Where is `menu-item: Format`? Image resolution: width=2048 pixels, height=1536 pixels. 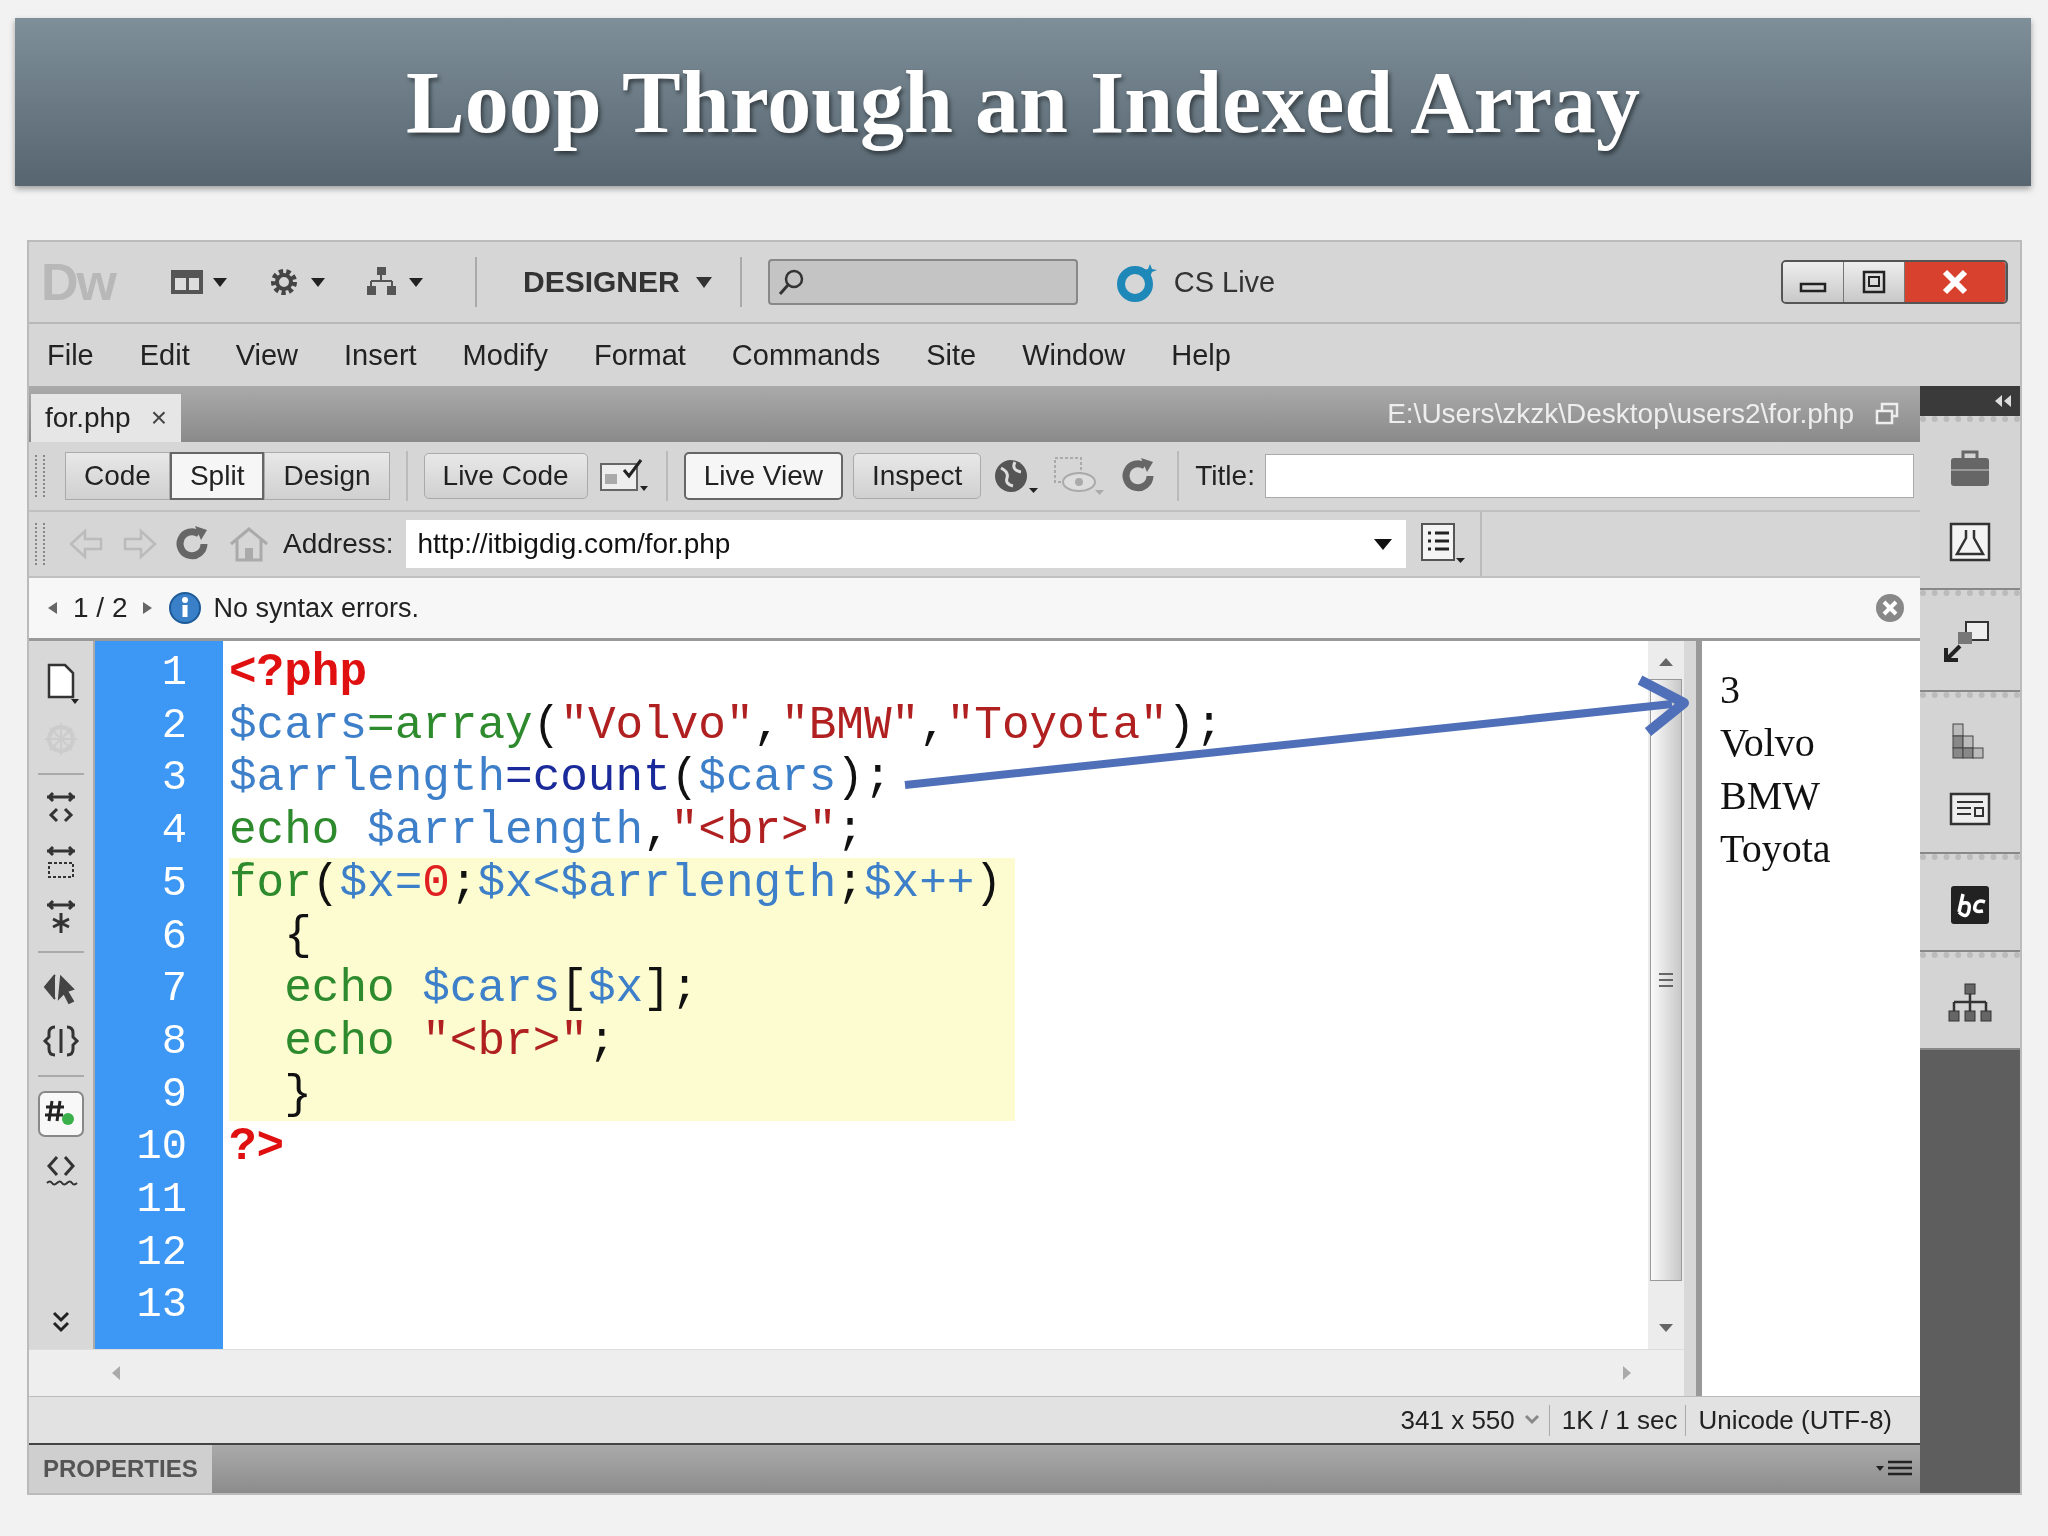
menu-item: Format is located at coordinates (640, 355).